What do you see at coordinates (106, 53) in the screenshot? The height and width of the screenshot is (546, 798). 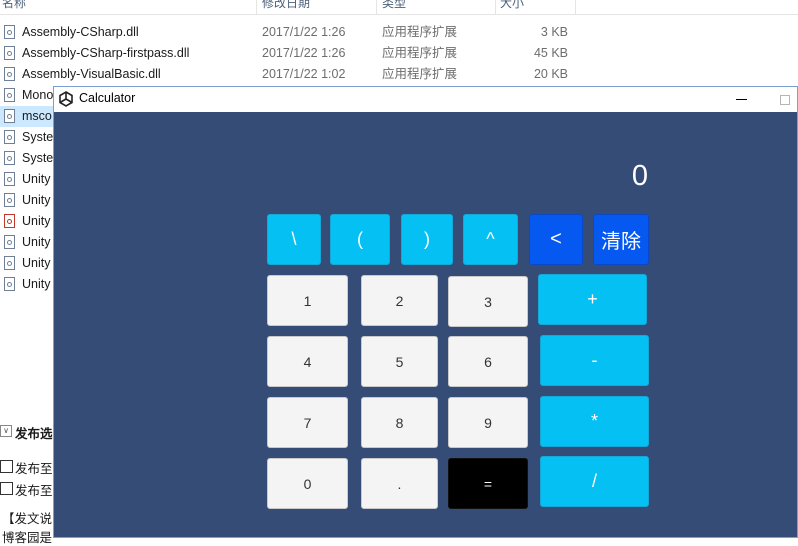 I see `file-name: Assembly-CSharp-firstpass.dll` at bounding box center [106, 53].